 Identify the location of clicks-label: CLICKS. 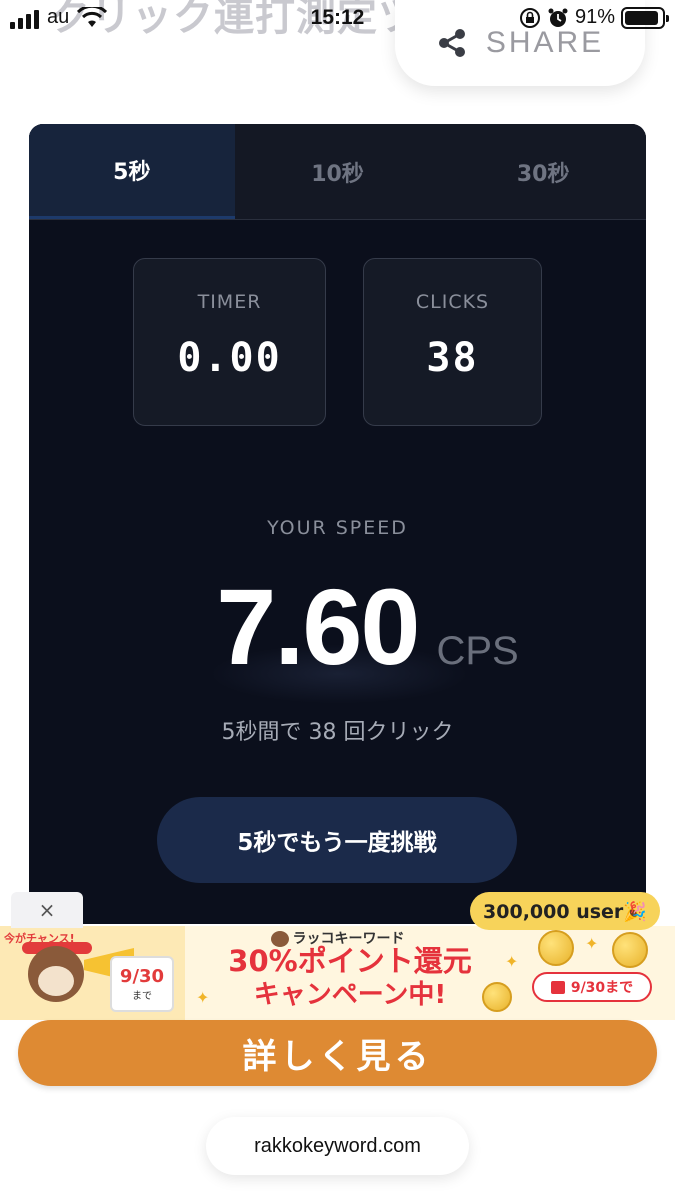
(452, 302).